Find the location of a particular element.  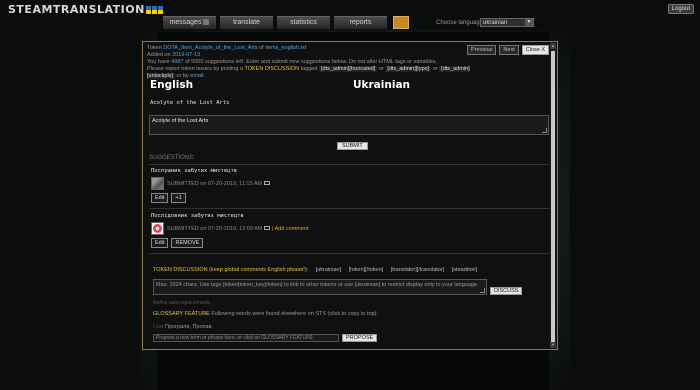

tab-statistics: statistics is located at coordinates (303, 22).